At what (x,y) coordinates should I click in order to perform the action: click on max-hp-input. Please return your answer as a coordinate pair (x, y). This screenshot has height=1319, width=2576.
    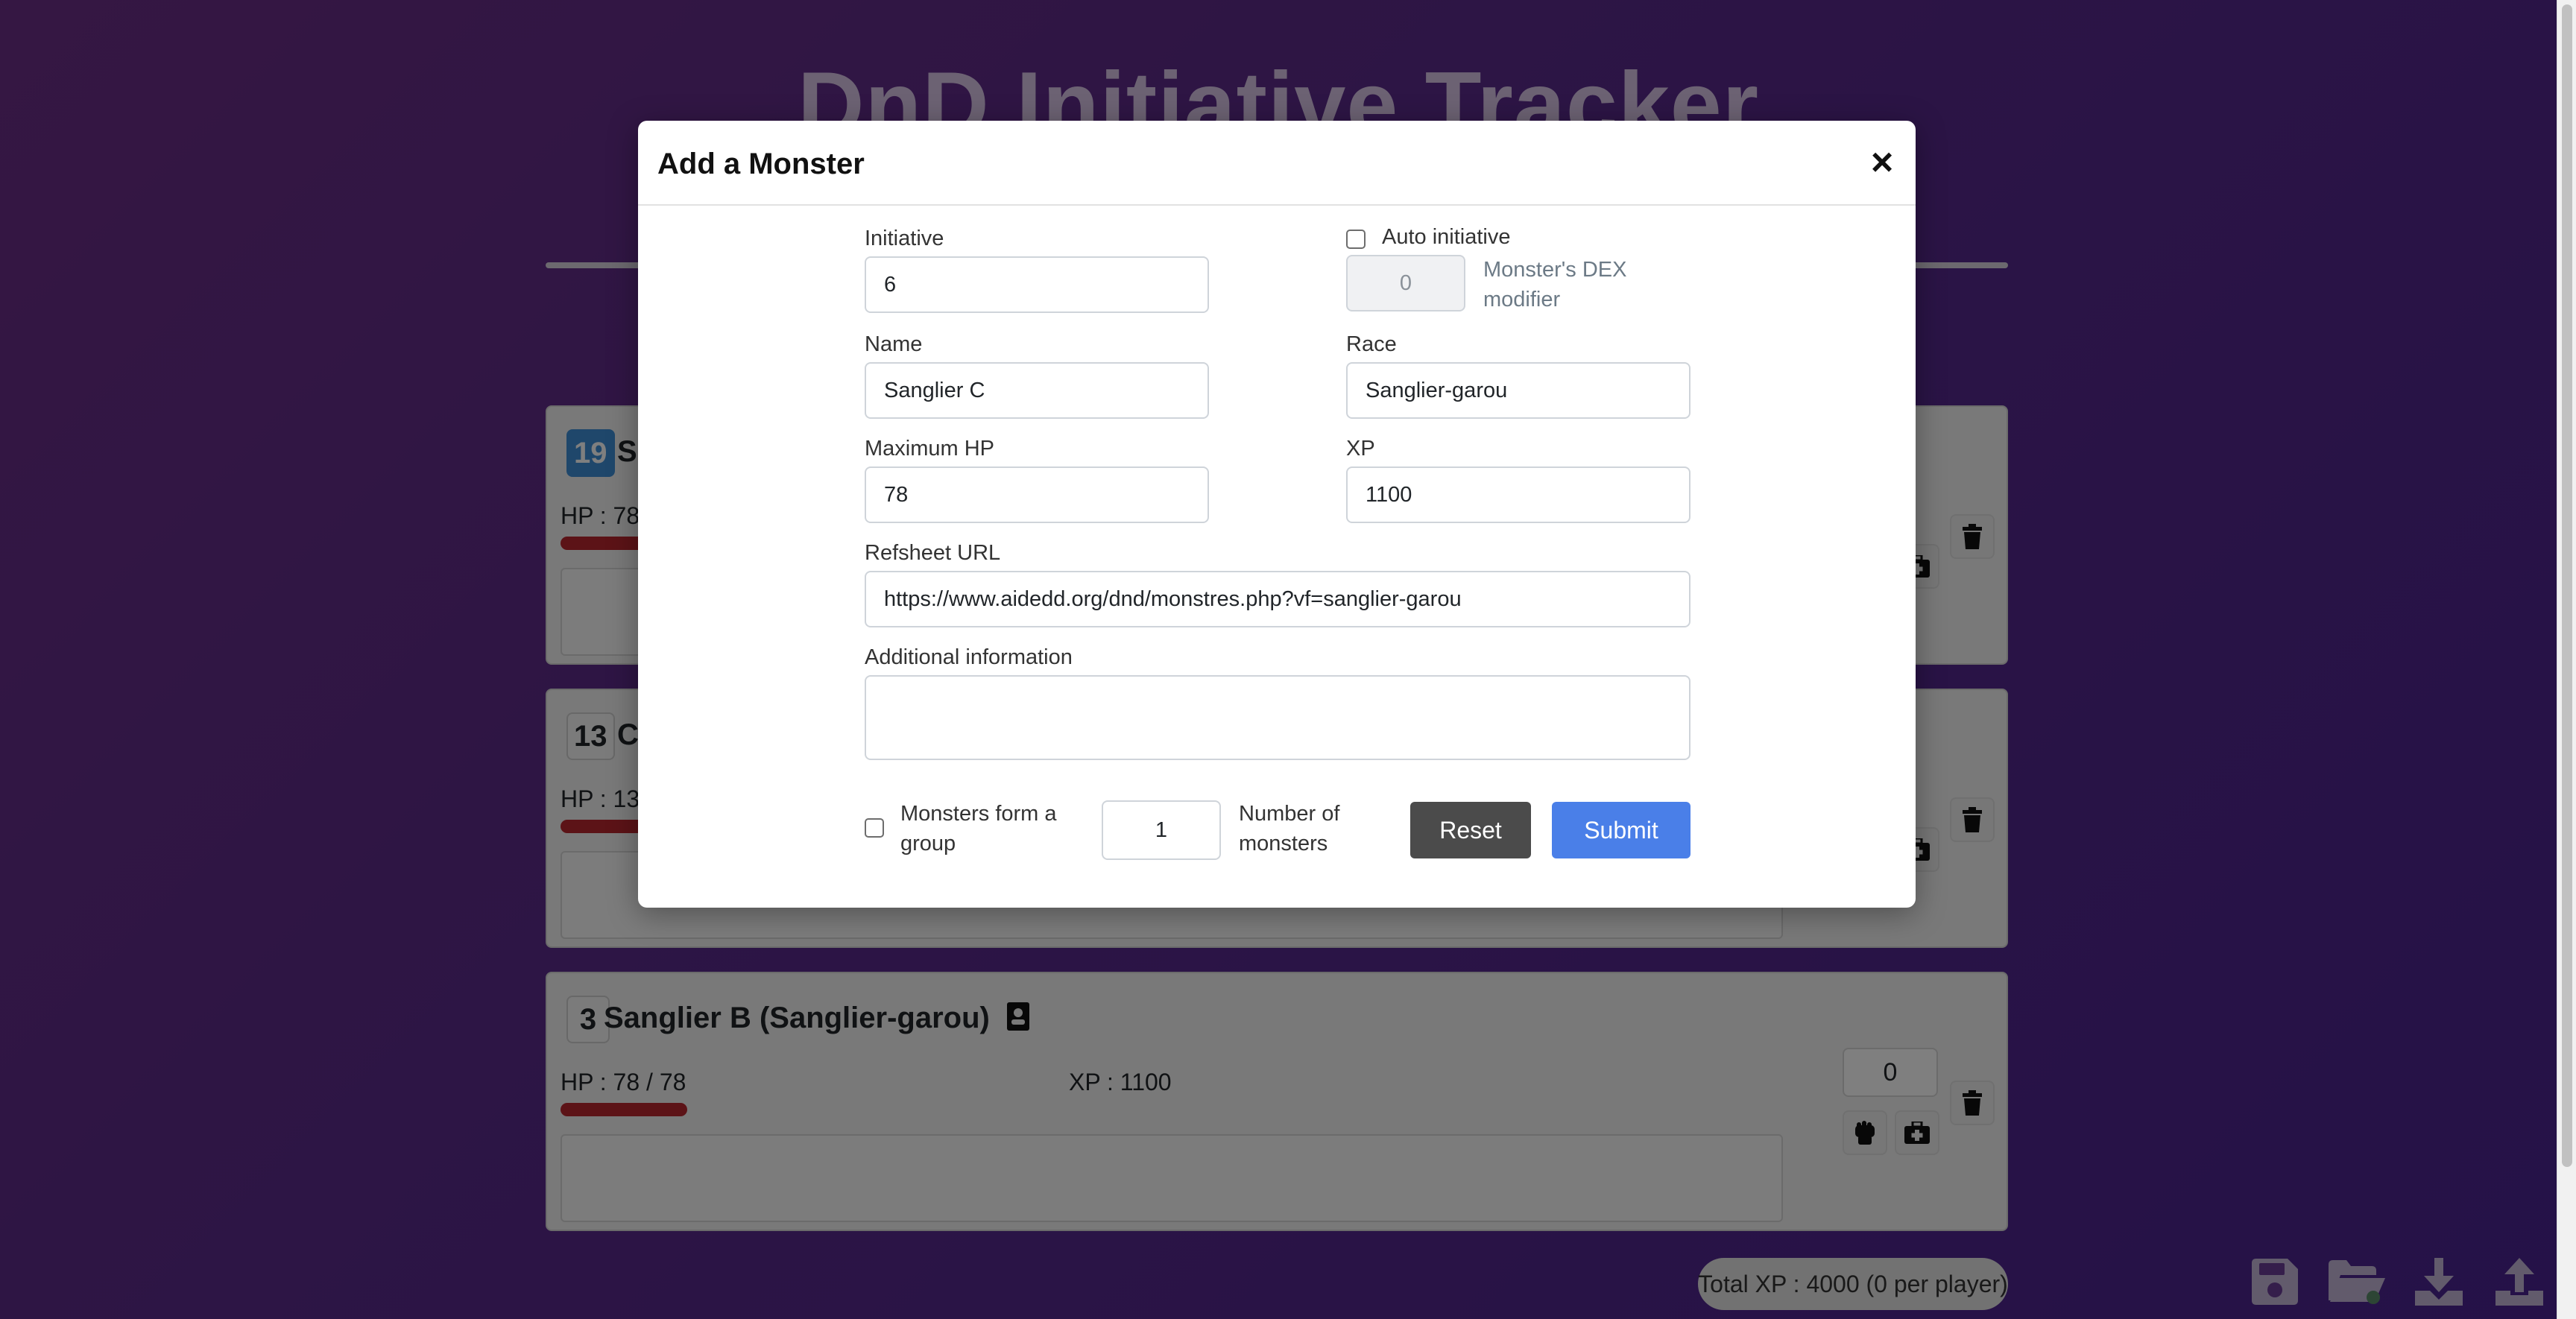
    Looking at the image, I should click on (1037, 495).